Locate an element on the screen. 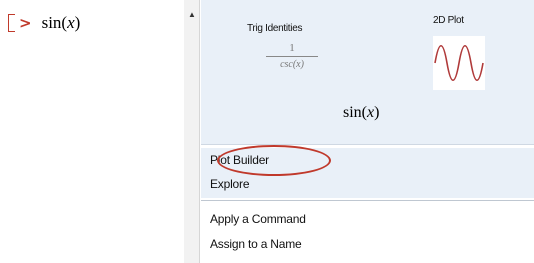  scroll-up-arrow-icon: ▲ is located at coordinates (192, 15).